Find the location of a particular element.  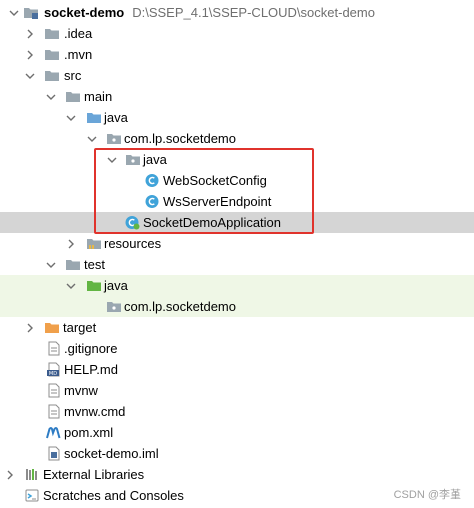

tree-row-web-socket-config: WebSocketConfig is located at coordinates (237, 180).